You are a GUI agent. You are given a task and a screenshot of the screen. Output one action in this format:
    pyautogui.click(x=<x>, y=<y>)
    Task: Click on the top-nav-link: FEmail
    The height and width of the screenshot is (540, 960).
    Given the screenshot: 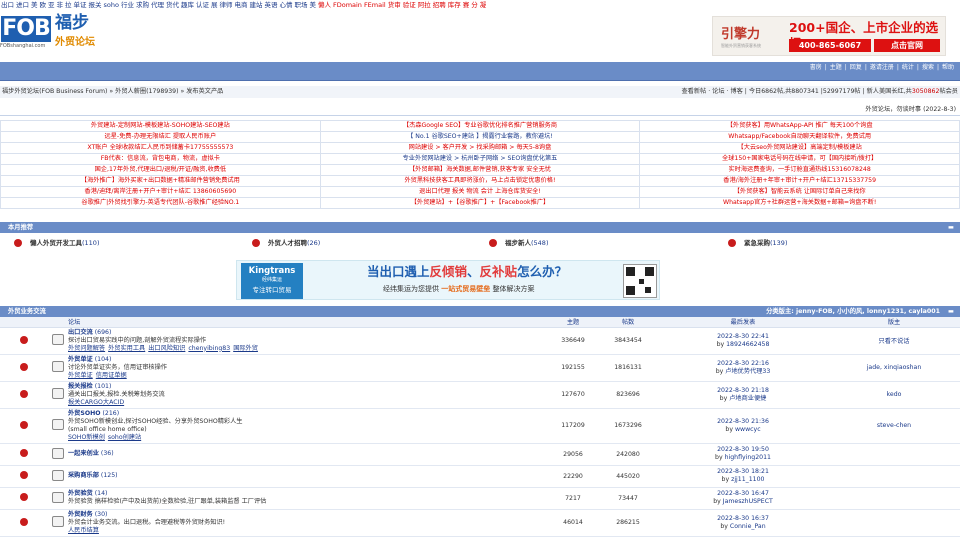 What is the action you would take?
    pyautogui.click(x=375, y=5)
    